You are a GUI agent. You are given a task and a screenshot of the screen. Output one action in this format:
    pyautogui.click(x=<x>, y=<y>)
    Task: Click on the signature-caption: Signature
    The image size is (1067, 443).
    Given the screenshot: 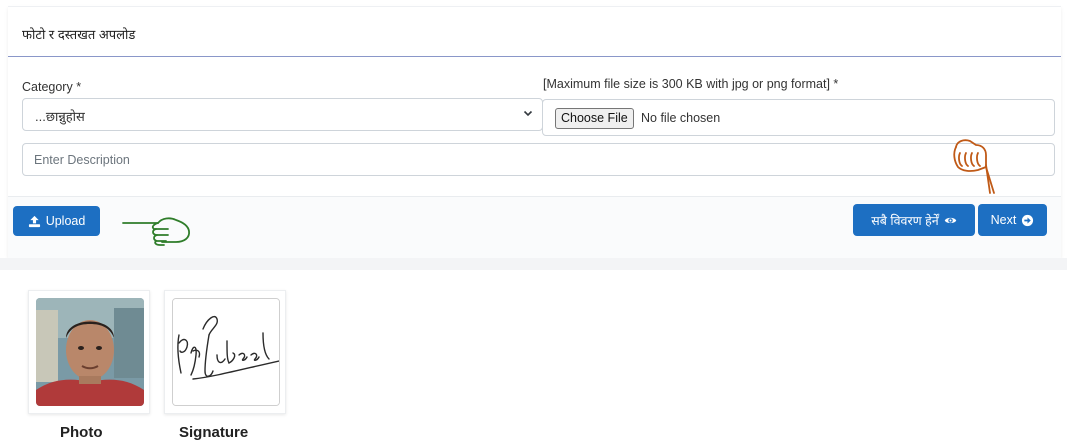 What is the action you would take?
    pyautogui.click(x=214, y=432)
    